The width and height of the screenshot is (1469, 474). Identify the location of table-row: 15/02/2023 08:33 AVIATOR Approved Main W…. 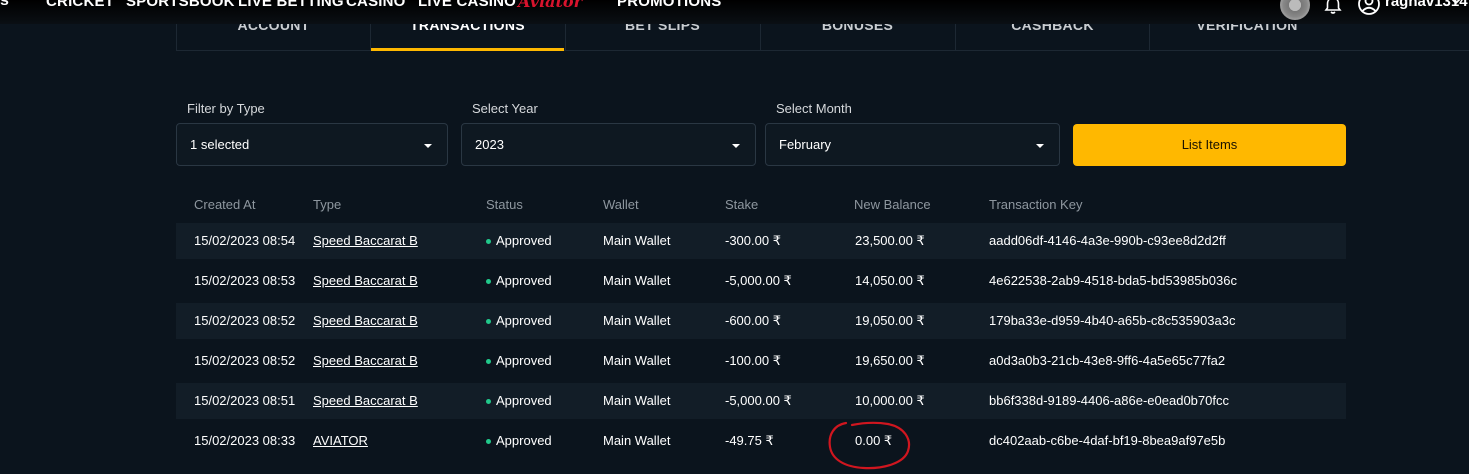
(761, 441).